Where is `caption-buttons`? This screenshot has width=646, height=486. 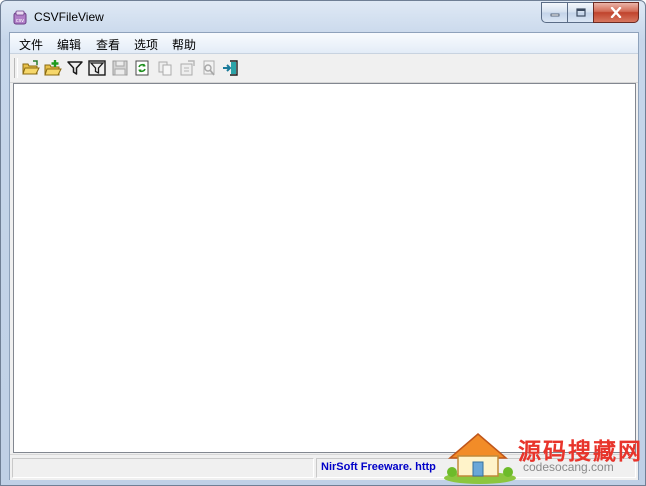
caption-buttons is located at coordinates (590, 12).